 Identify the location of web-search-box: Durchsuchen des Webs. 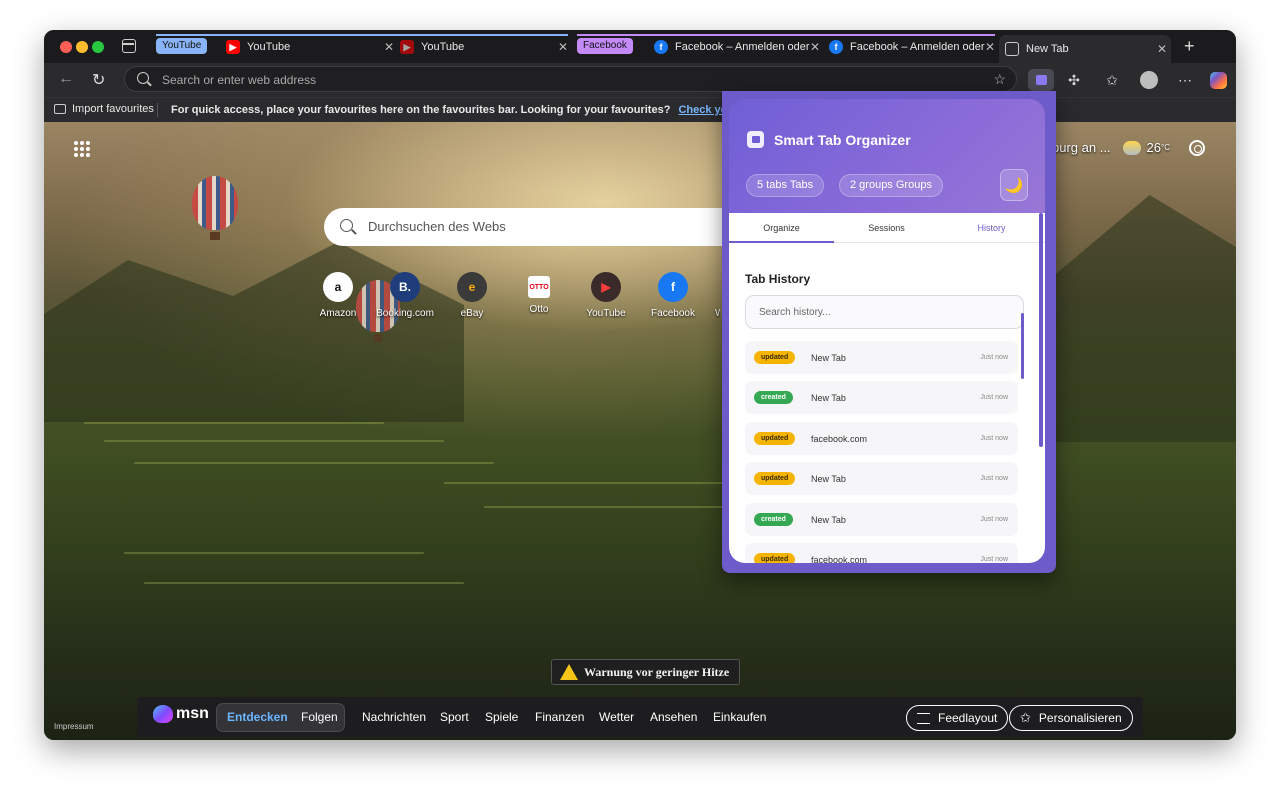
(534, 227).